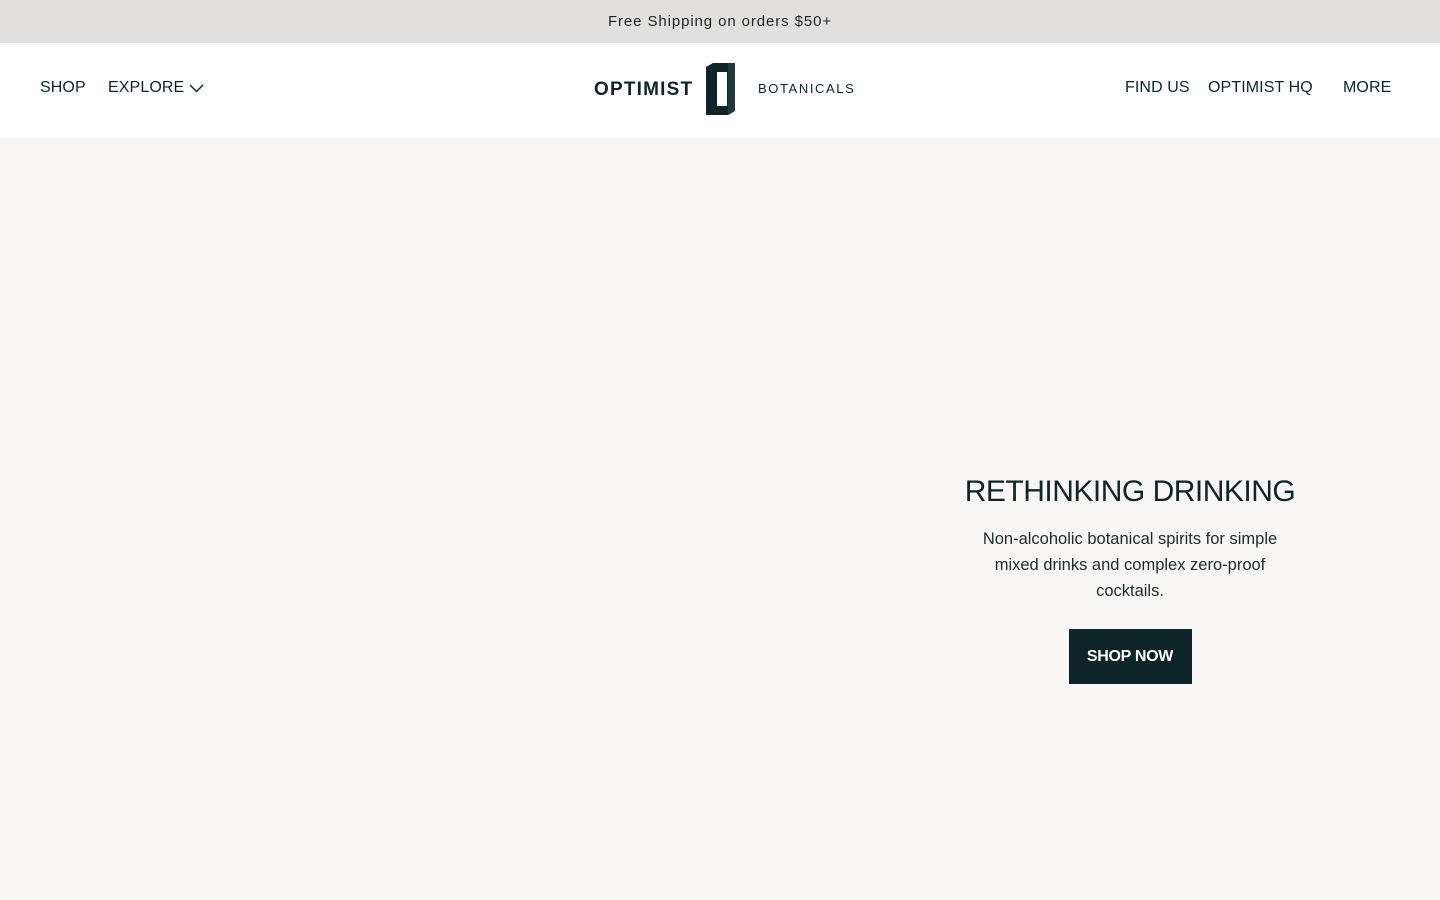  Describe the element at coordinates (1157, 88) in the screenshot. I see `nav-find-us: FIND US` at that location.